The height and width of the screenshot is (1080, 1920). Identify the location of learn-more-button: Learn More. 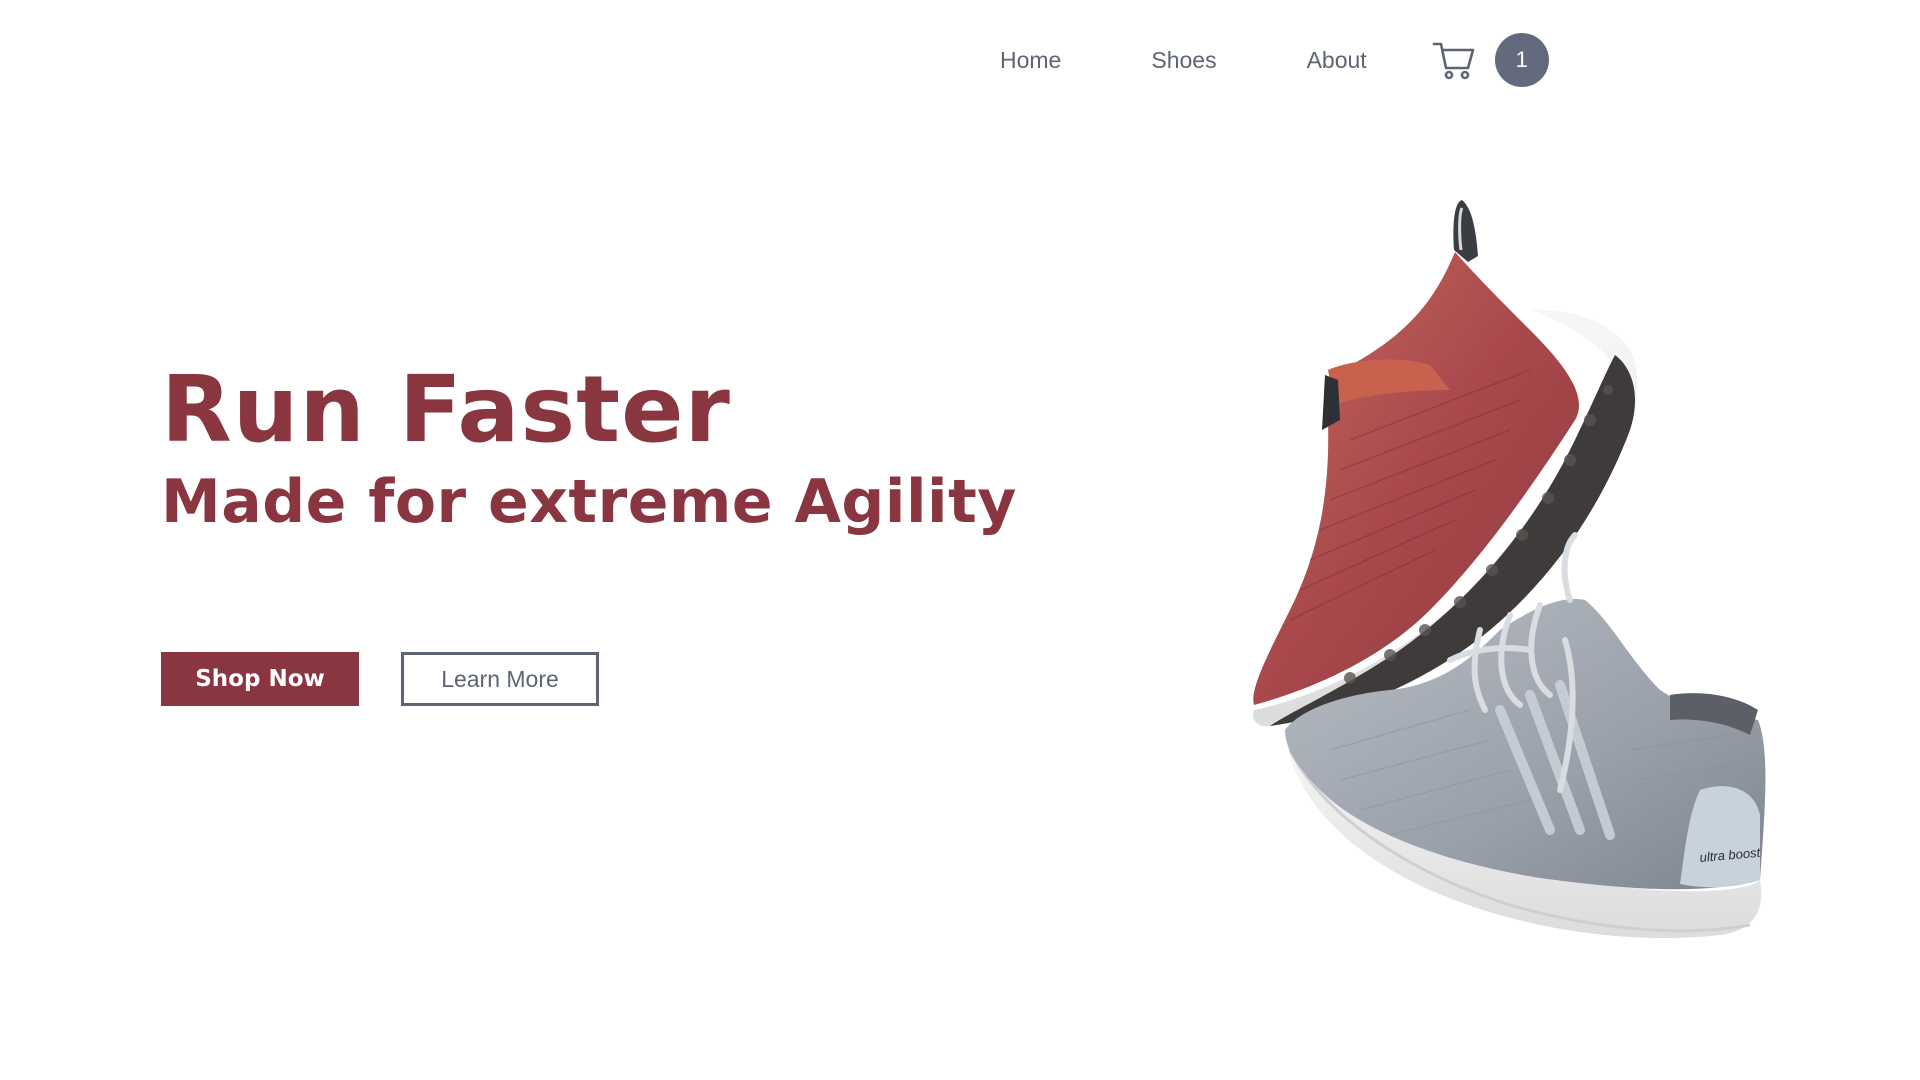
(500, 679).